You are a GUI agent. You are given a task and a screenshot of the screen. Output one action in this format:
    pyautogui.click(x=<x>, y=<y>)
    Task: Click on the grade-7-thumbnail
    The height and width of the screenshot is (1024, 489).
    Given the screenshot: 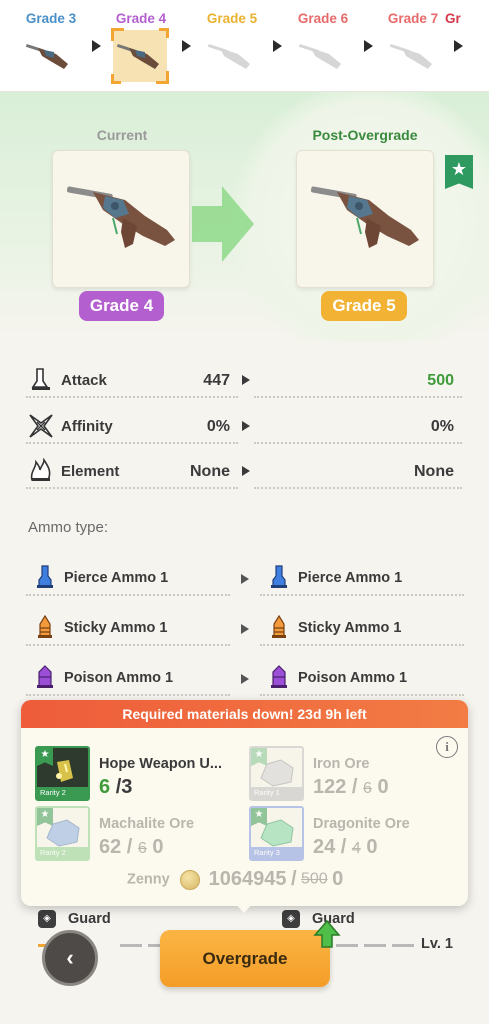 What is the action you would take?
    pyautogui.click(x=413, y=56)
    